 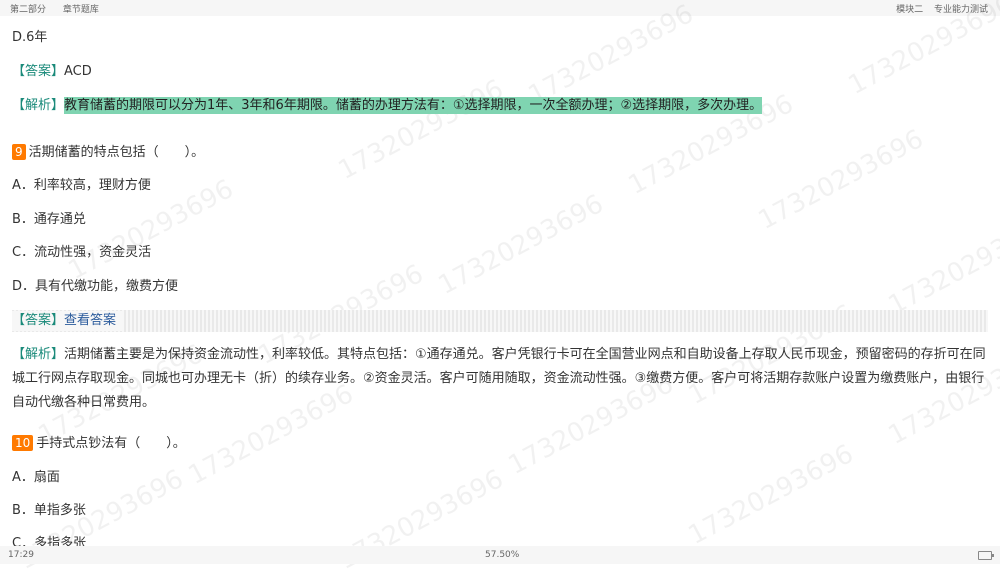 I want to click on question-text: 手持式点钞法有（ ）。, so click(x=111, y=443).